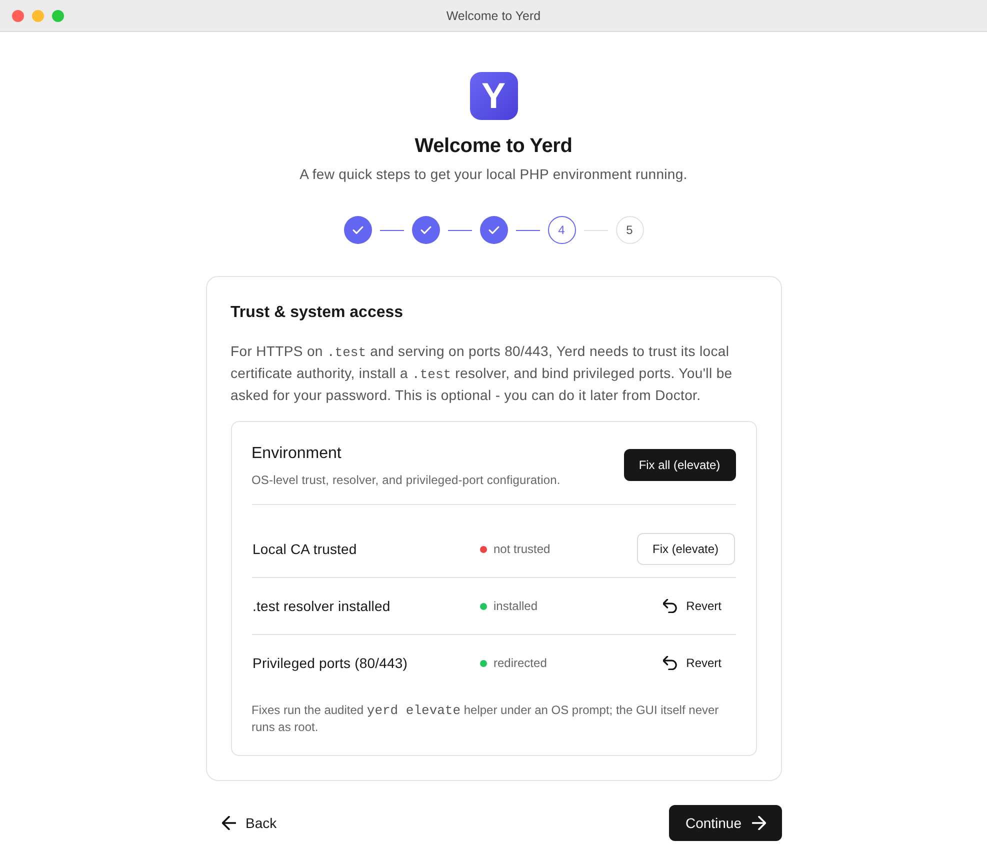 The image size is (987, 866). I want to click on check-label: Privileged ports (80/443), so click(330, 663).